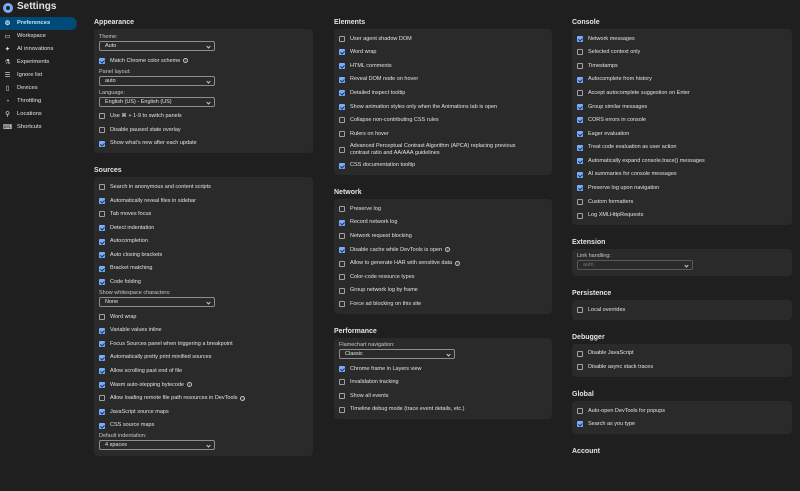 The height and width of the screenshot is (491, 800). Describe the element at coordinates (38, 127) in the screenshot. I see `sidebar-item-shortcuts: ⌨ Shortcuts` at that location.